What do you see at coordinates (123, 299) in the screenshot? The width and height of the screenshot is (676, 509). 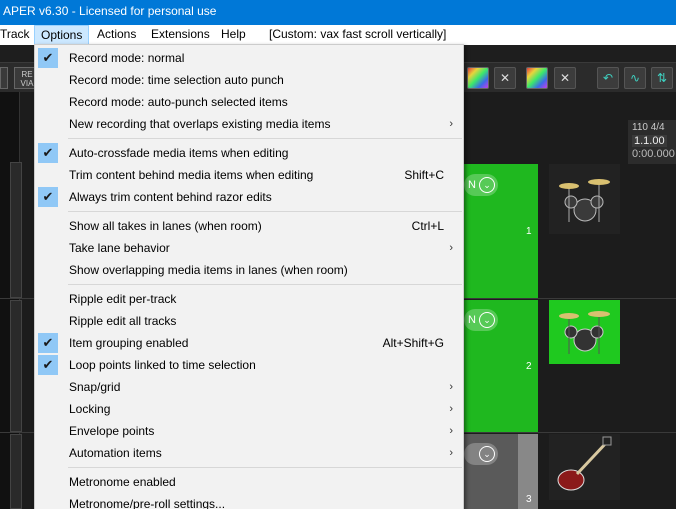 I see `menu-item-label: Ripple edit per-track` at bounding box center [123, 299].